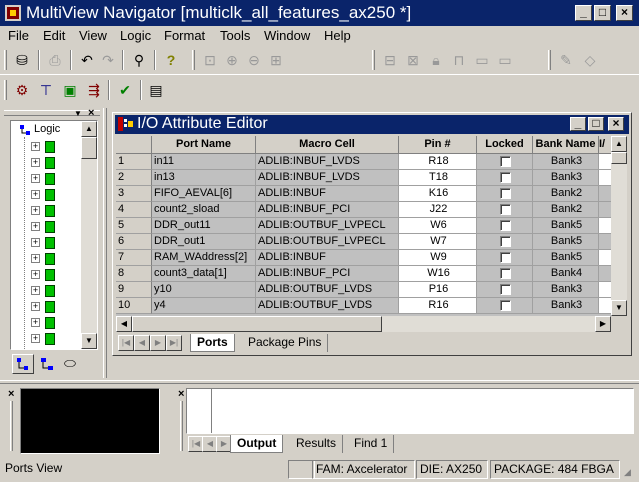  What do you see at coordinates (108, 60) in the screenshot?
I see `redo-icon: ↷` at bounding box center [108, 60].